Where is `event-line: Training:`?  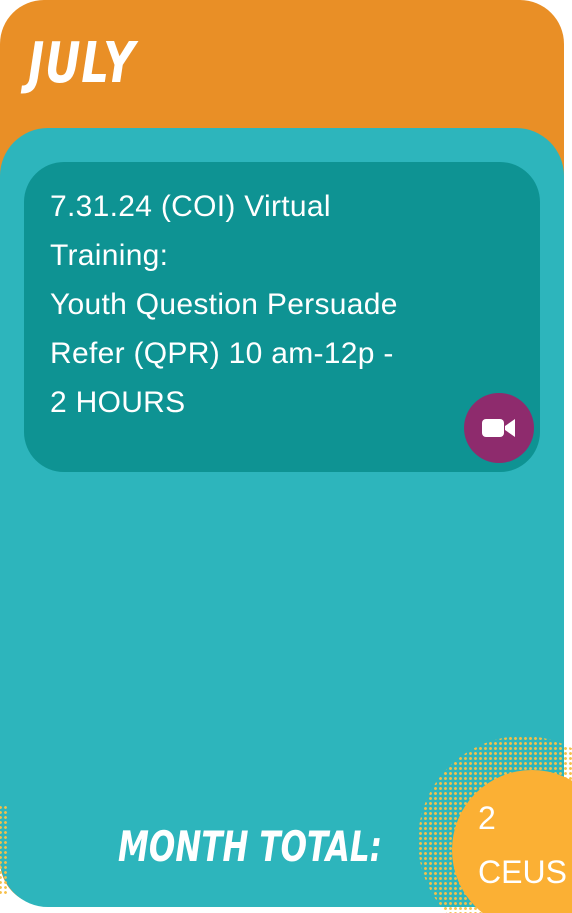
event-line: Training: is located at coordinates (109, 255).